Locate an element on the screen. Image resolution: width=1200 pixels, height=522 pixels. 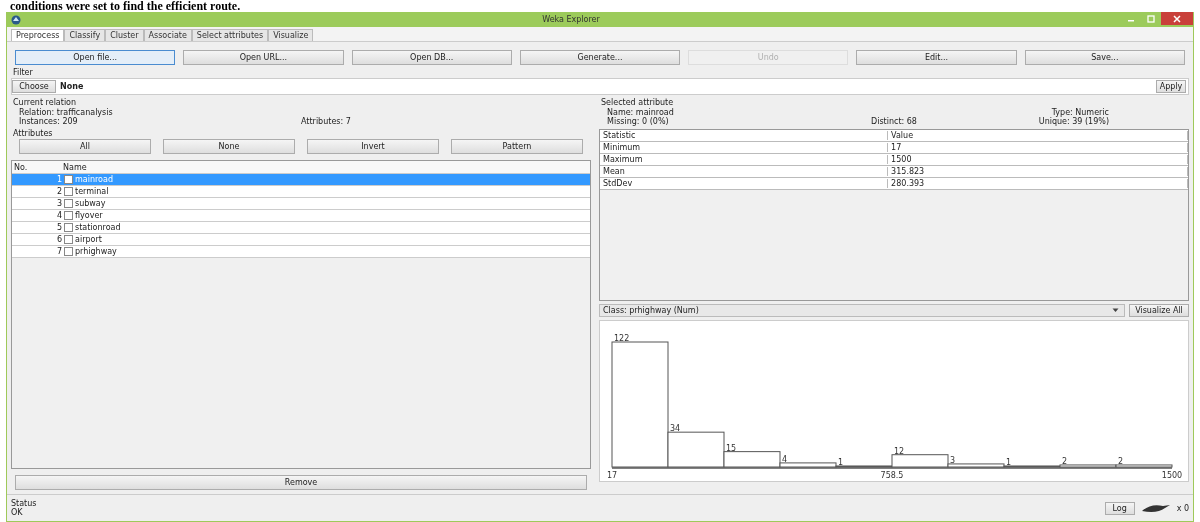
remove-button: Remove is located at coordinates (301, 482).